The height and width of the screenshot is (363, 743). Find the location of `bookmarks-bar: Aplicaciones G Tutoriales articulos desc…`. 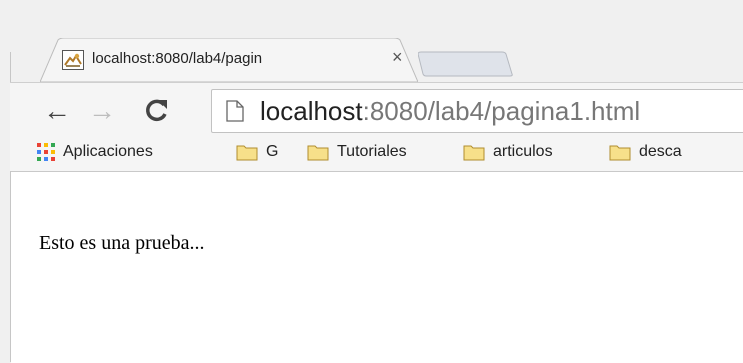

bookmarks-bar: Aplicaciones G Tutoriales articulos desc… is located at coordinates (376, 154).